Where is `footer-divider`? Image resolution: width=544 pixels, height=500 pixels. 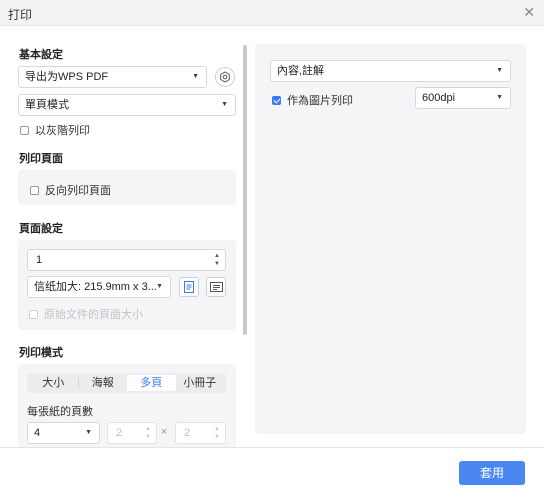
footer-divider is located at coordinates (272, 447).